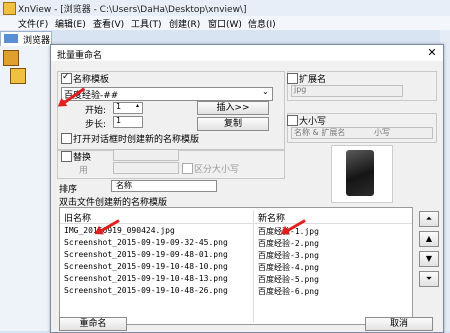 The height and width of the screenshot is (333, 450). Describe the element at coordinates (66, 156) in the screenshot. I see `replace-checkbox` at that location.